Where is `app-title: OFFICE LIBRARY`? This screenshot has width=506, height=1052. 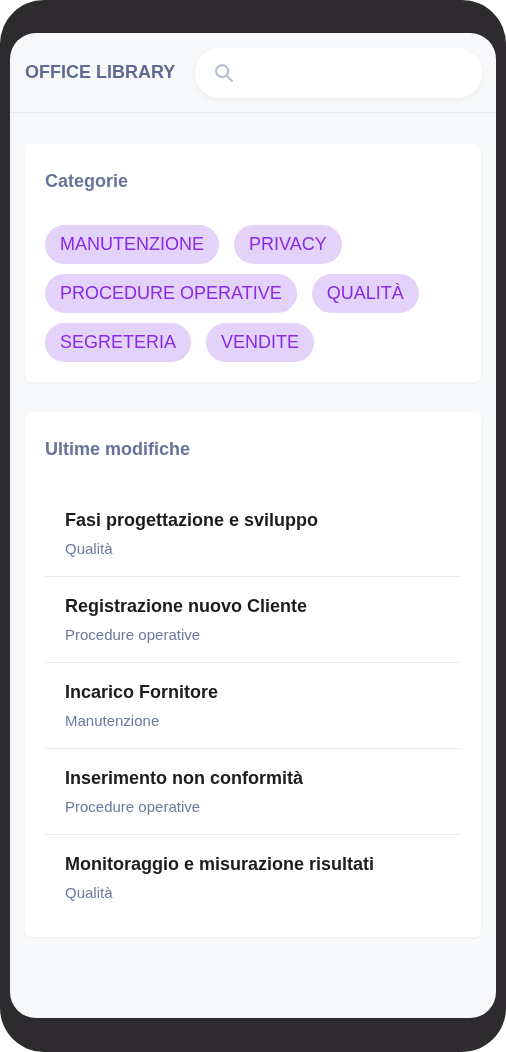
app-title: OFFICE LIBRARY is located at coordinates (100, 72).